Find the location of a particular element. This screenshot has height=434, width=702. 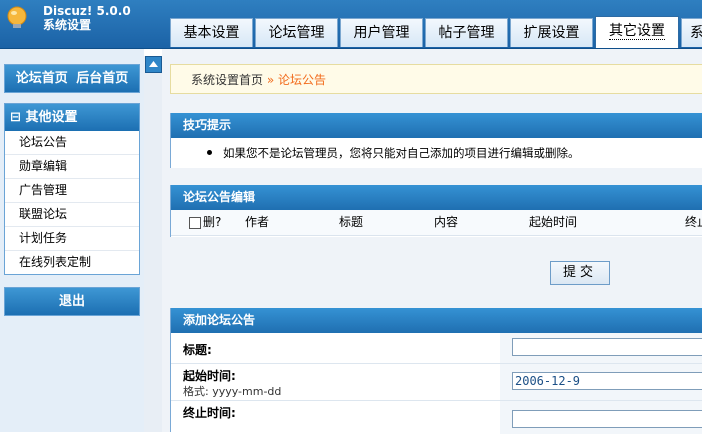

announcement-table-header: 删? 作者 标题 内容 起始时间 终止 is located at coordinates (436, 223).